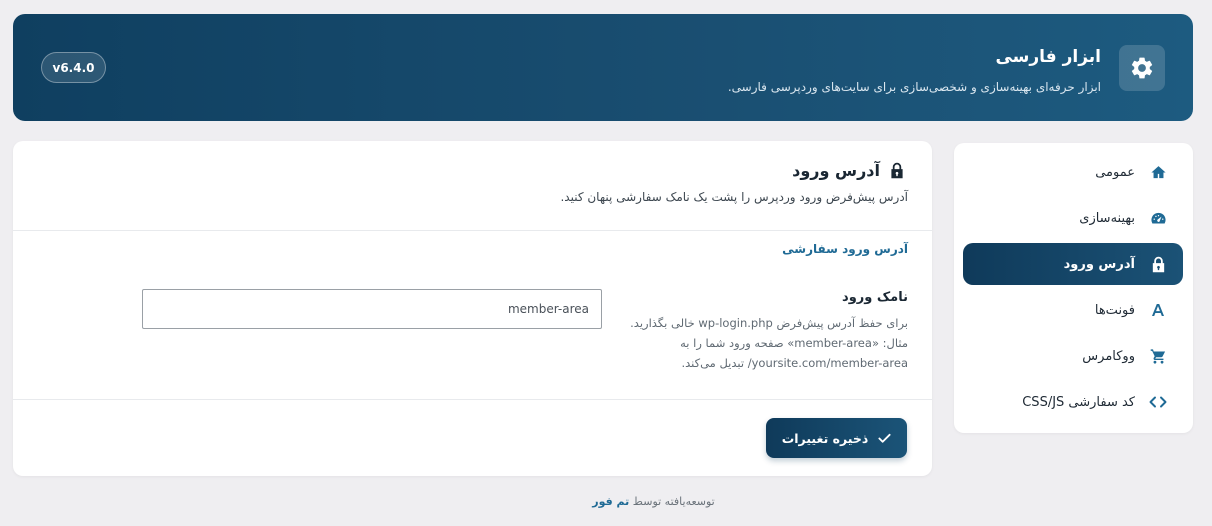  Describe the element at coordinates (794, 343) in the screenshot. I see `help-line: مثال: «member-area» صفحه ورود شما را به` at that location.